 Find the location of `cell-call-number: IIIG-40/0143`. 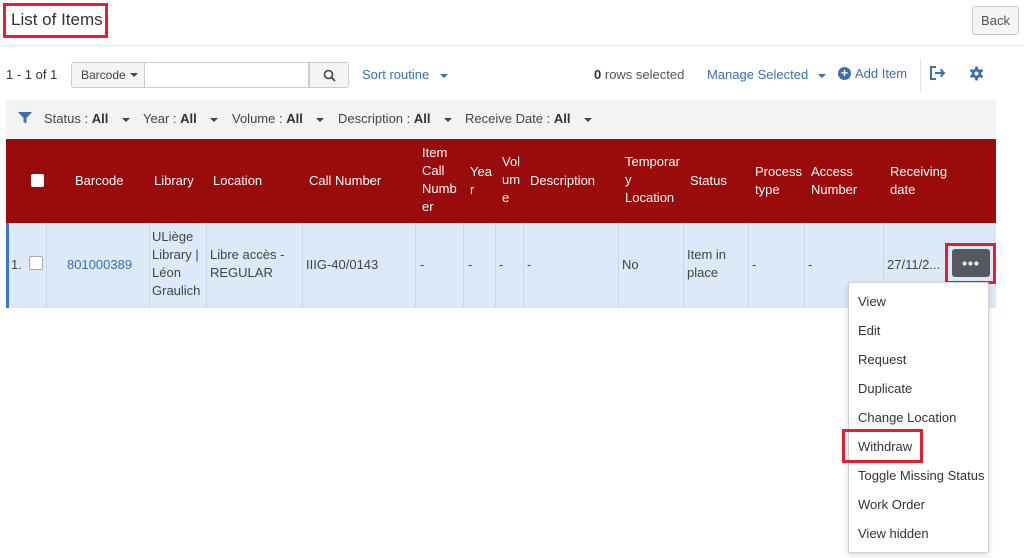

cell-call-number: IIIG-40/0143 is located at coordinates (342, 264).